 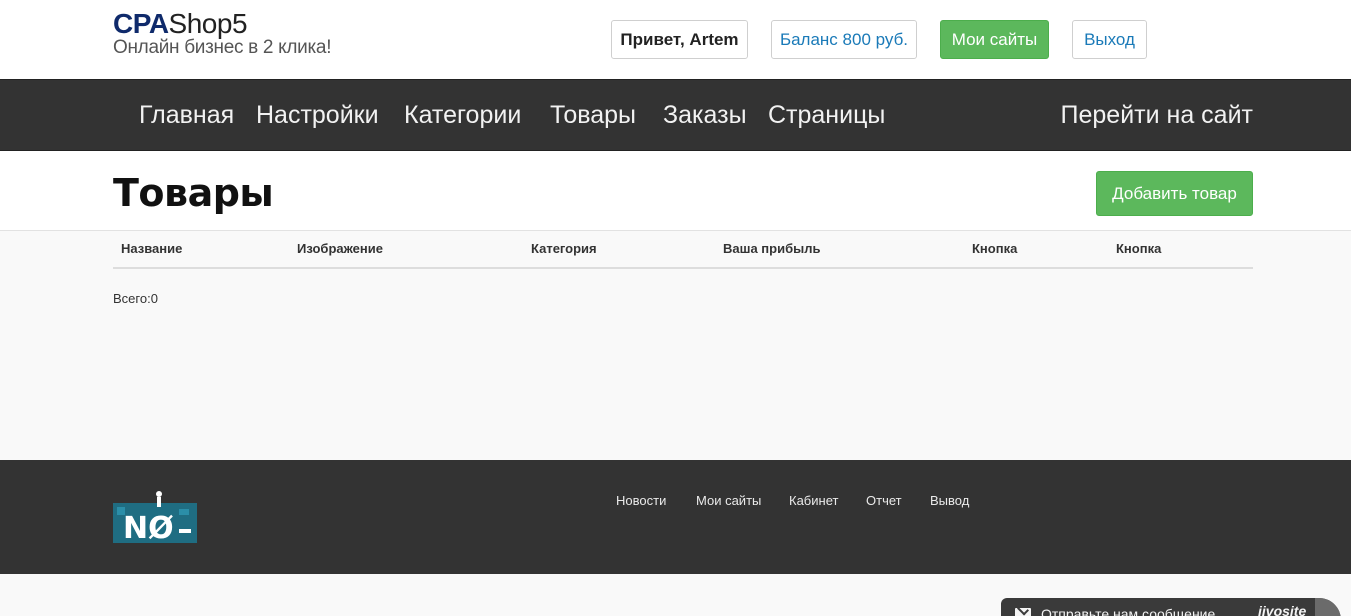 What do you see at coordinates (1138, 248) in the screenshot?
I see `column-header-button-2: Кнопка` at bounding box center [1138, 248].